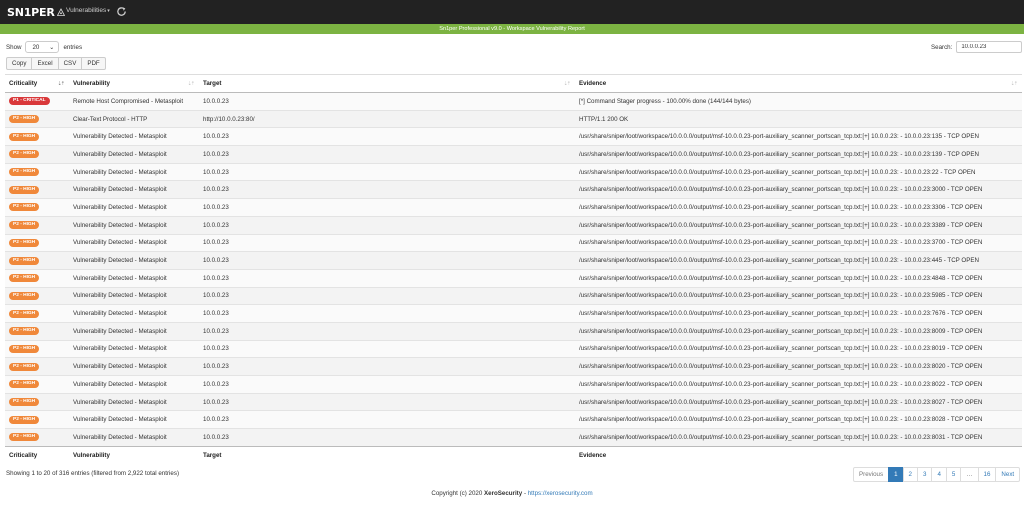  What do you see at coordinates (134, 118) in the screenshot?
I see `vulnerability-cell: Clear-Text Protocol - HTTP` at bounding box center [134, 118].